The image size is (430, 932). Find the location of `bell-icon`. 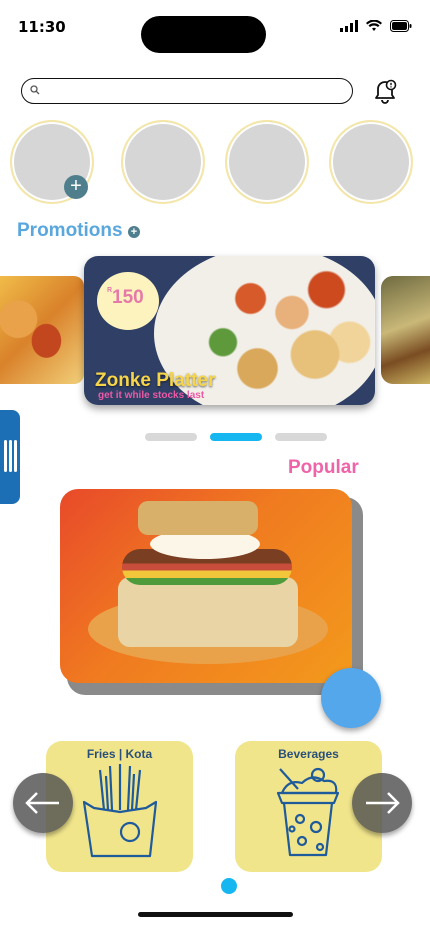

bell-icon is located at coordinates (385, 92).